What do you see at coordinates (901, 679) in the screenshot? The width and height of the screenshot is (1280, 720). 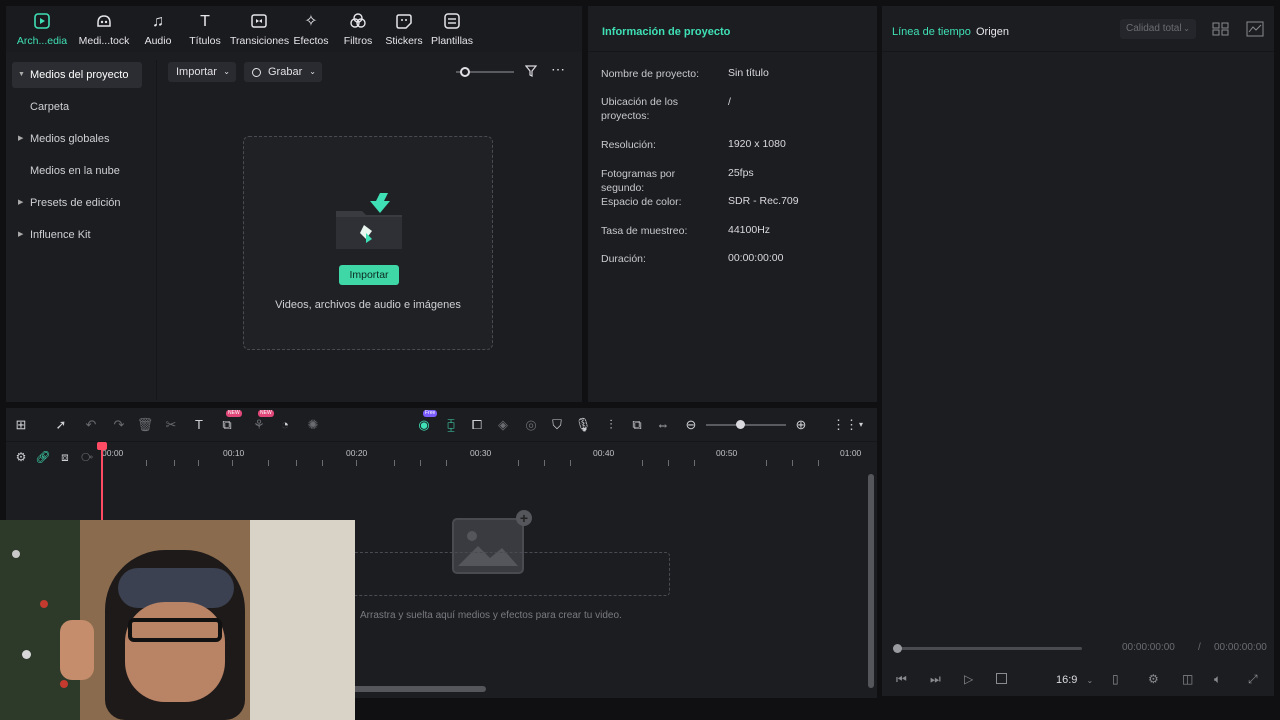 I see `previous-frame-icon: ⏮` at bounding box center [901, 679].